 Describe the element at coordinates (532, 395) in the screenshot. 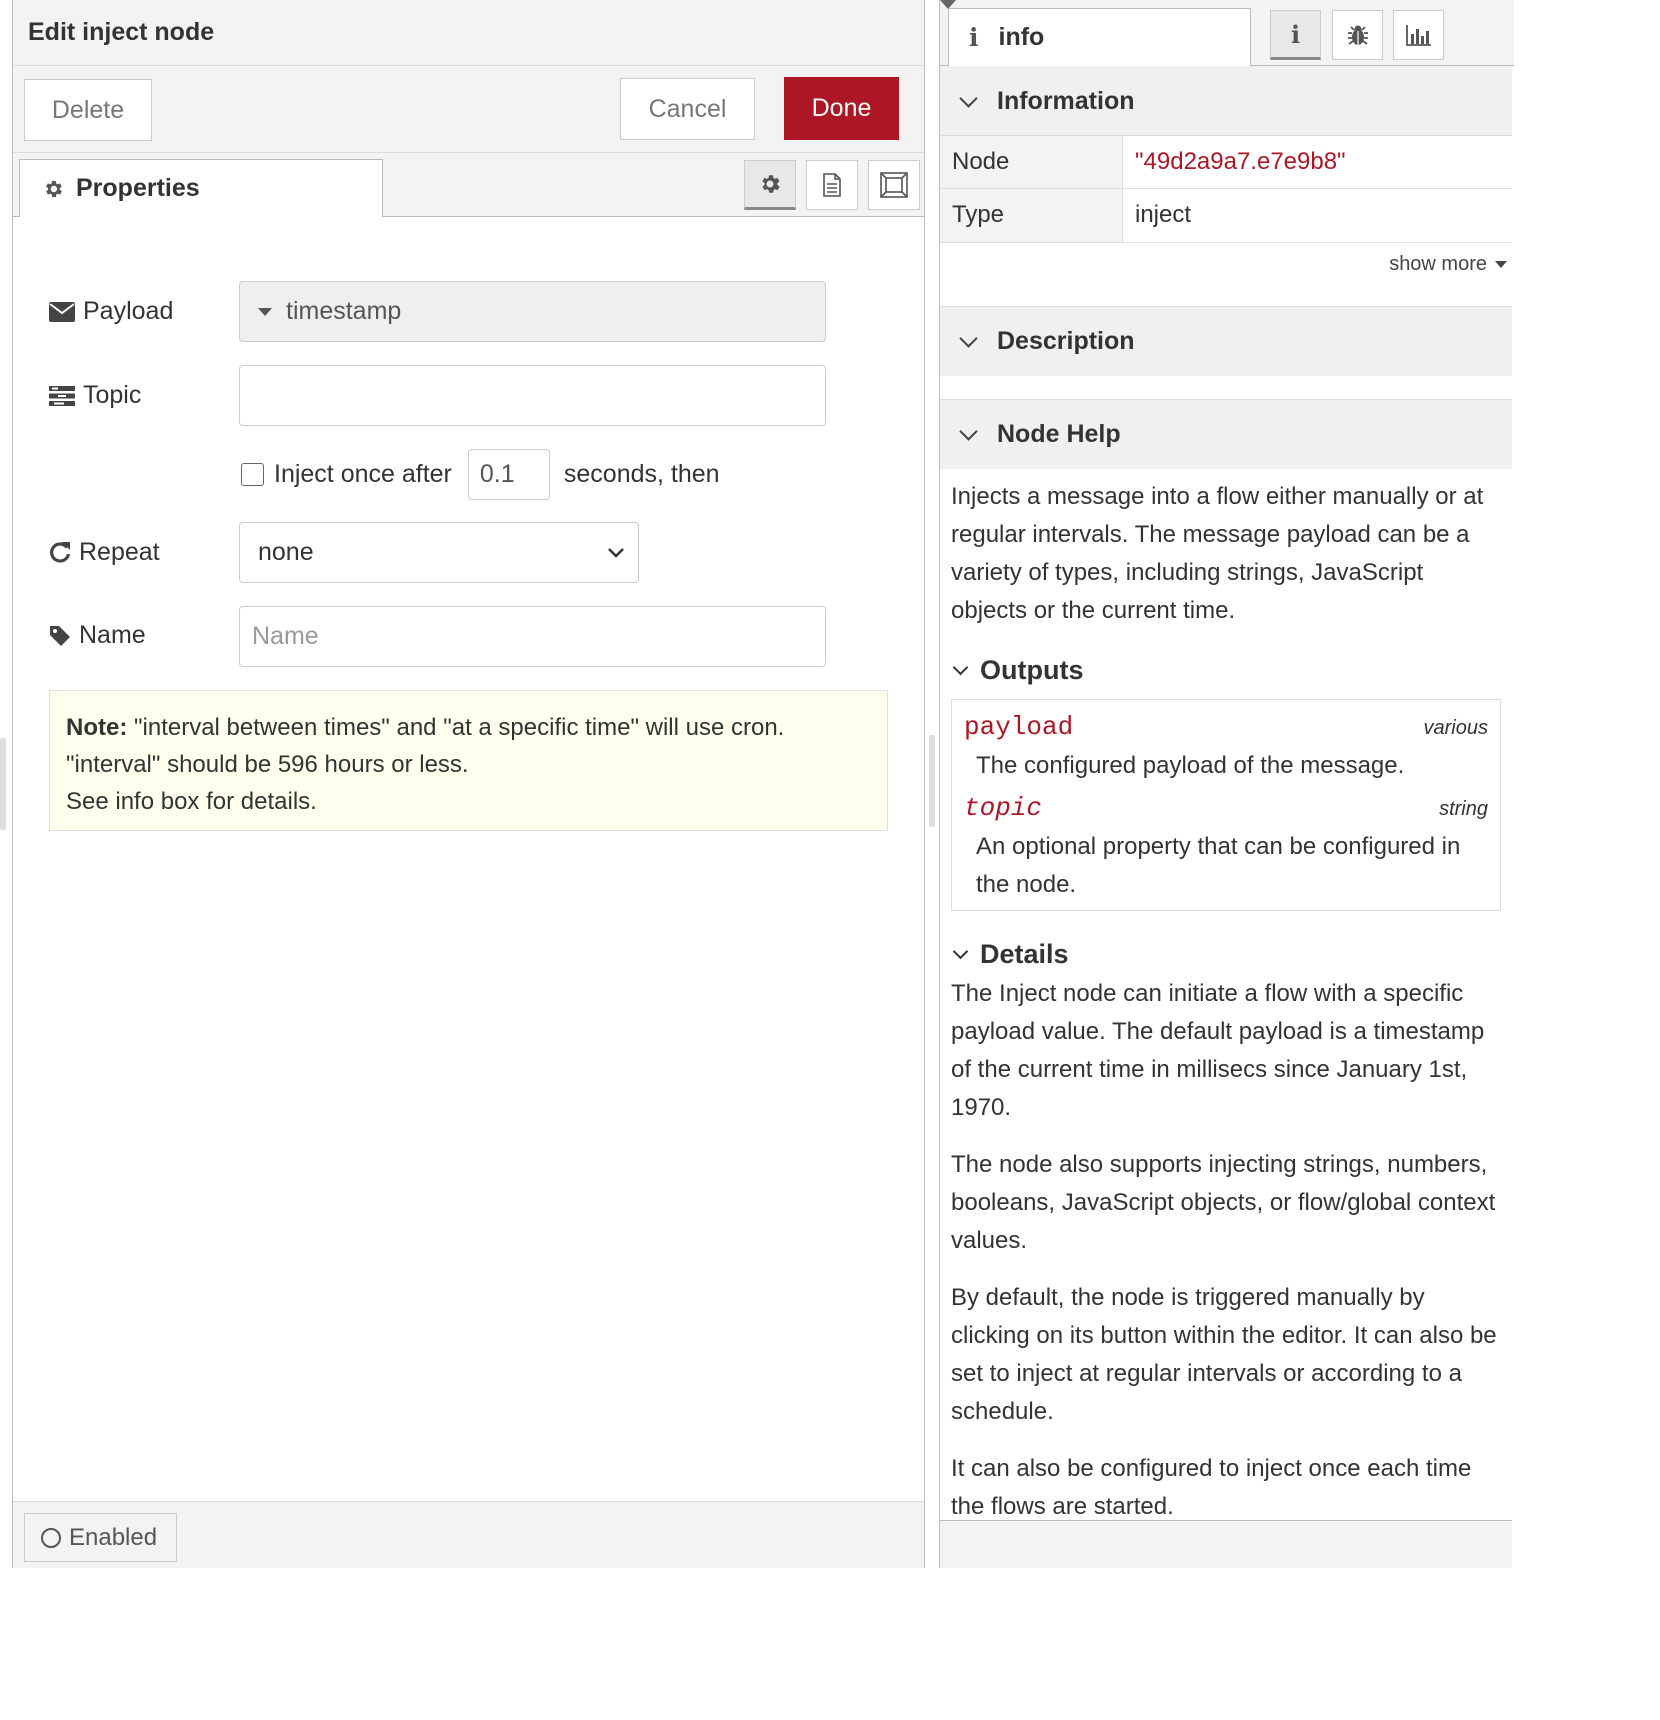

I see `topic-input` at that location.